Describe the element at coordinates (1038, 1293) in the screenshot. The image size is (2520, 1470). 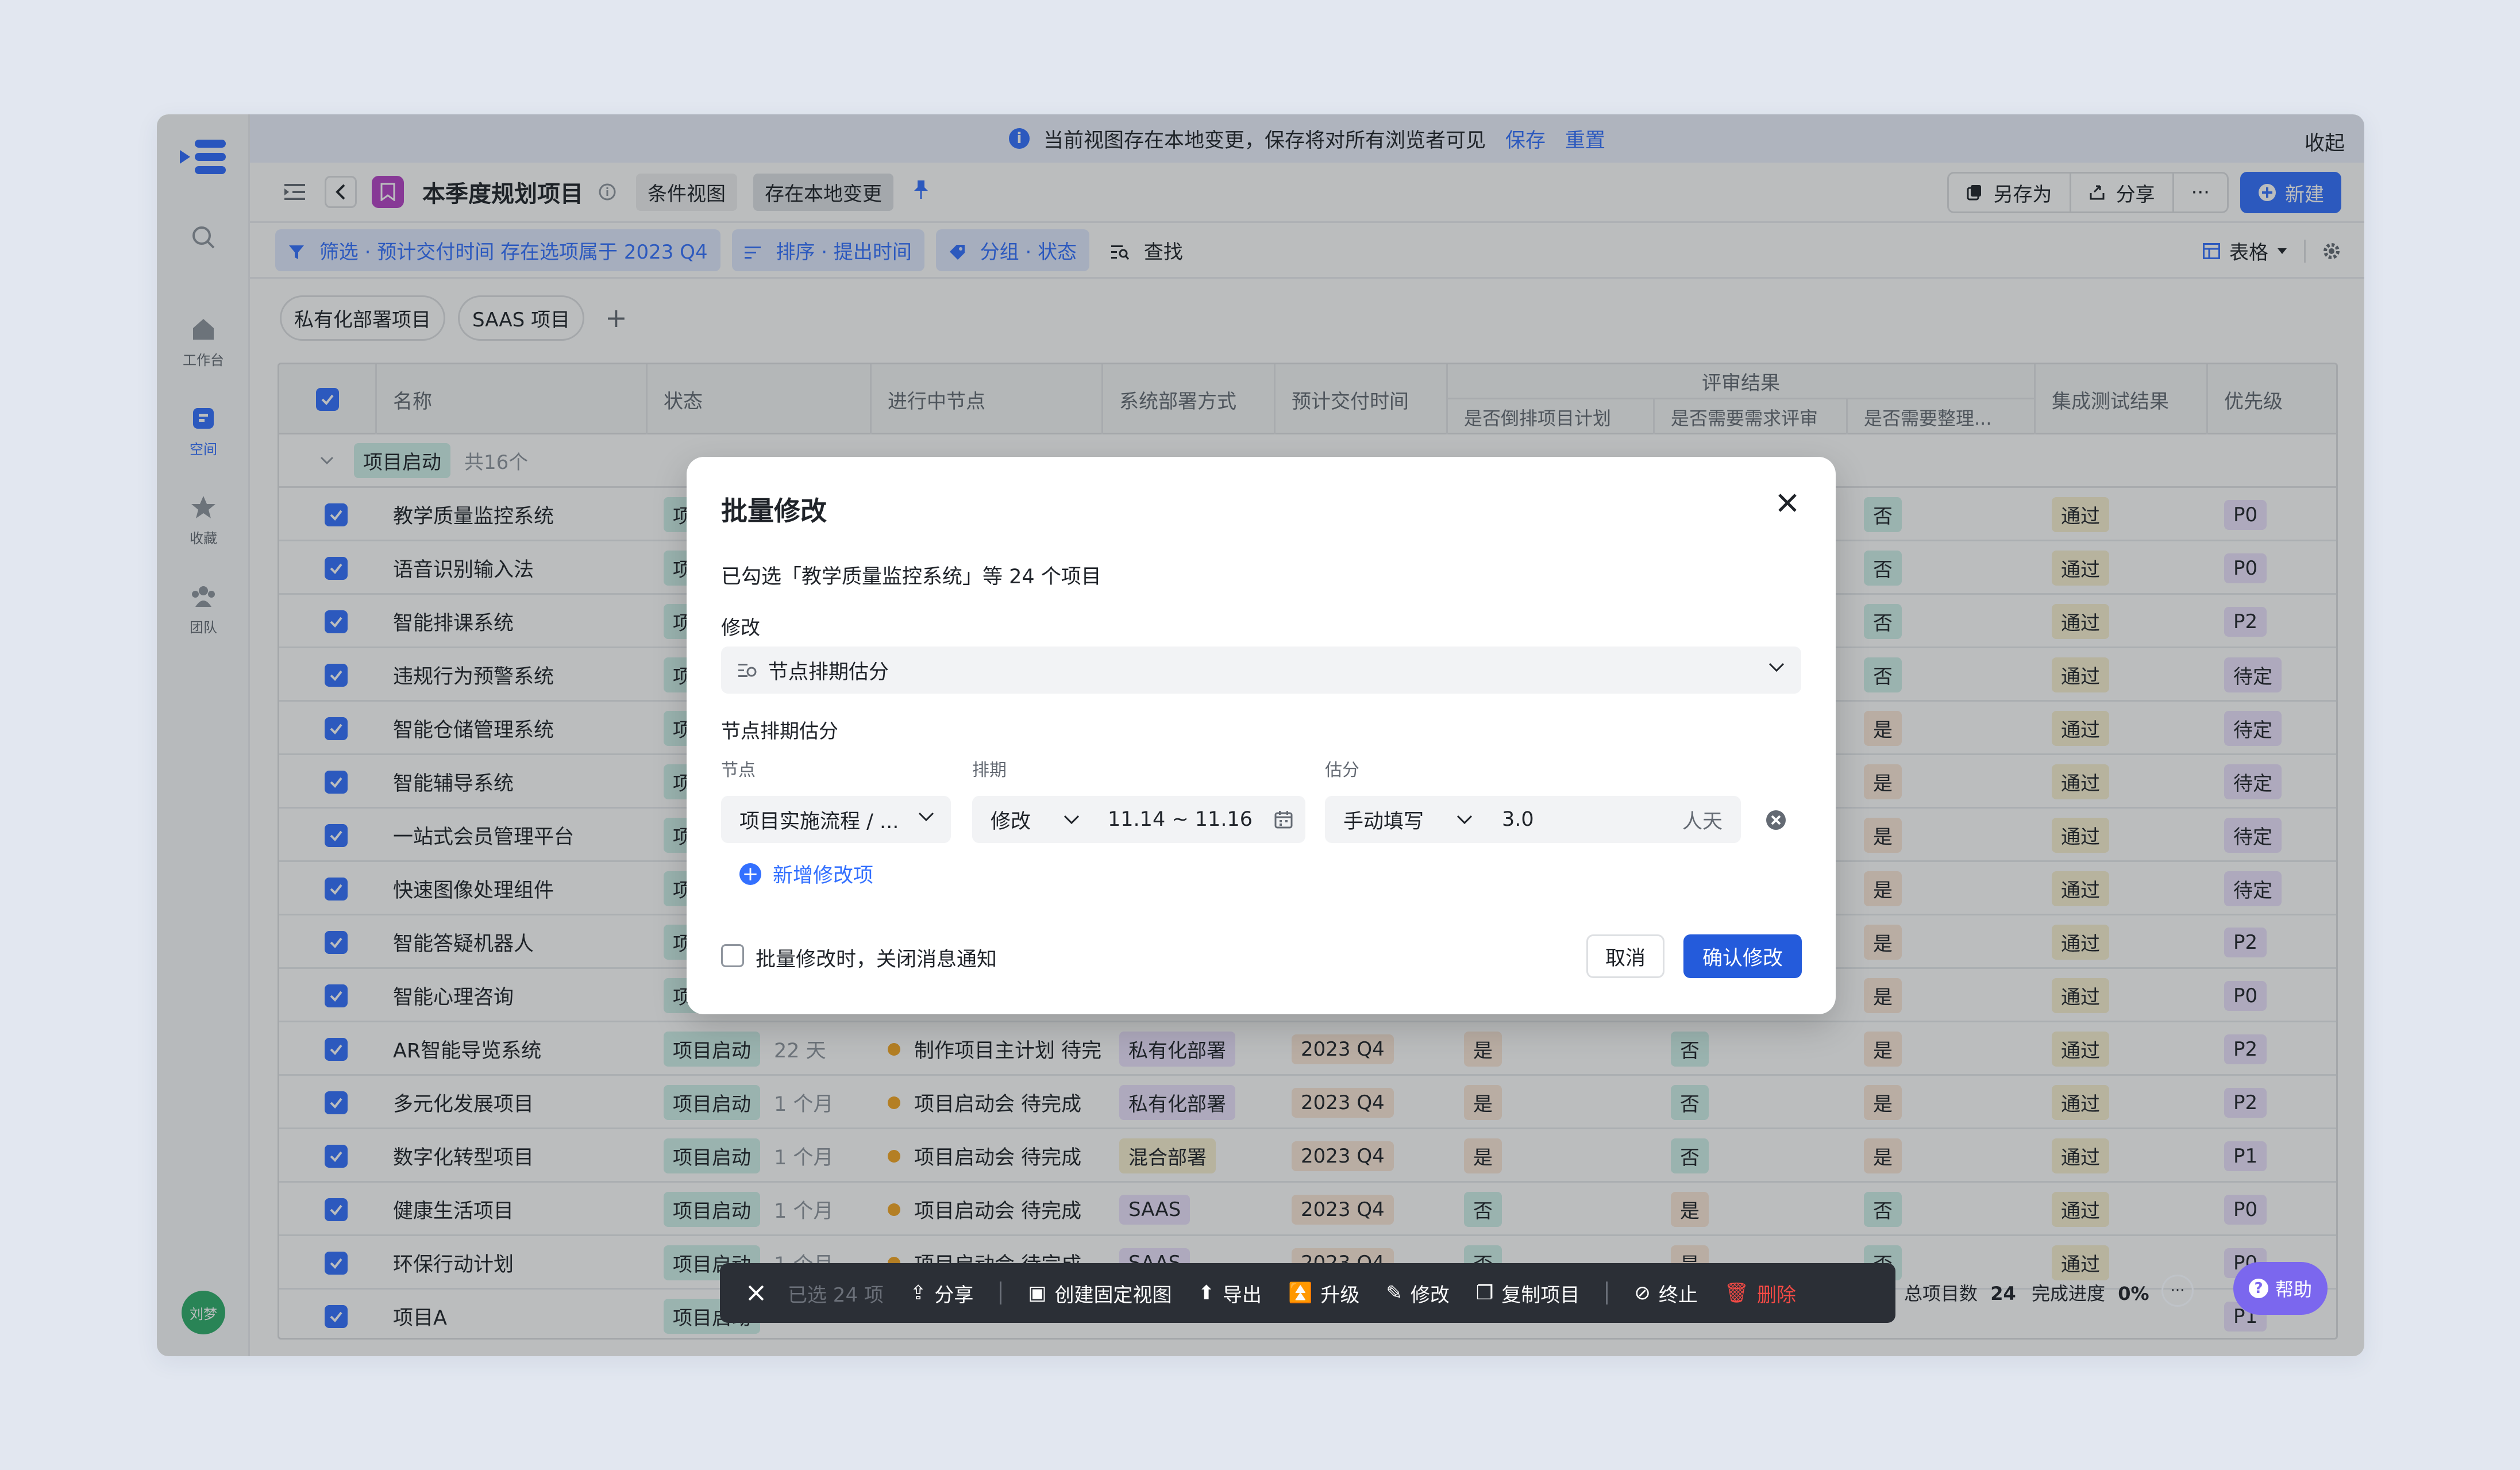
I see `save-icon: ▣` at that location.